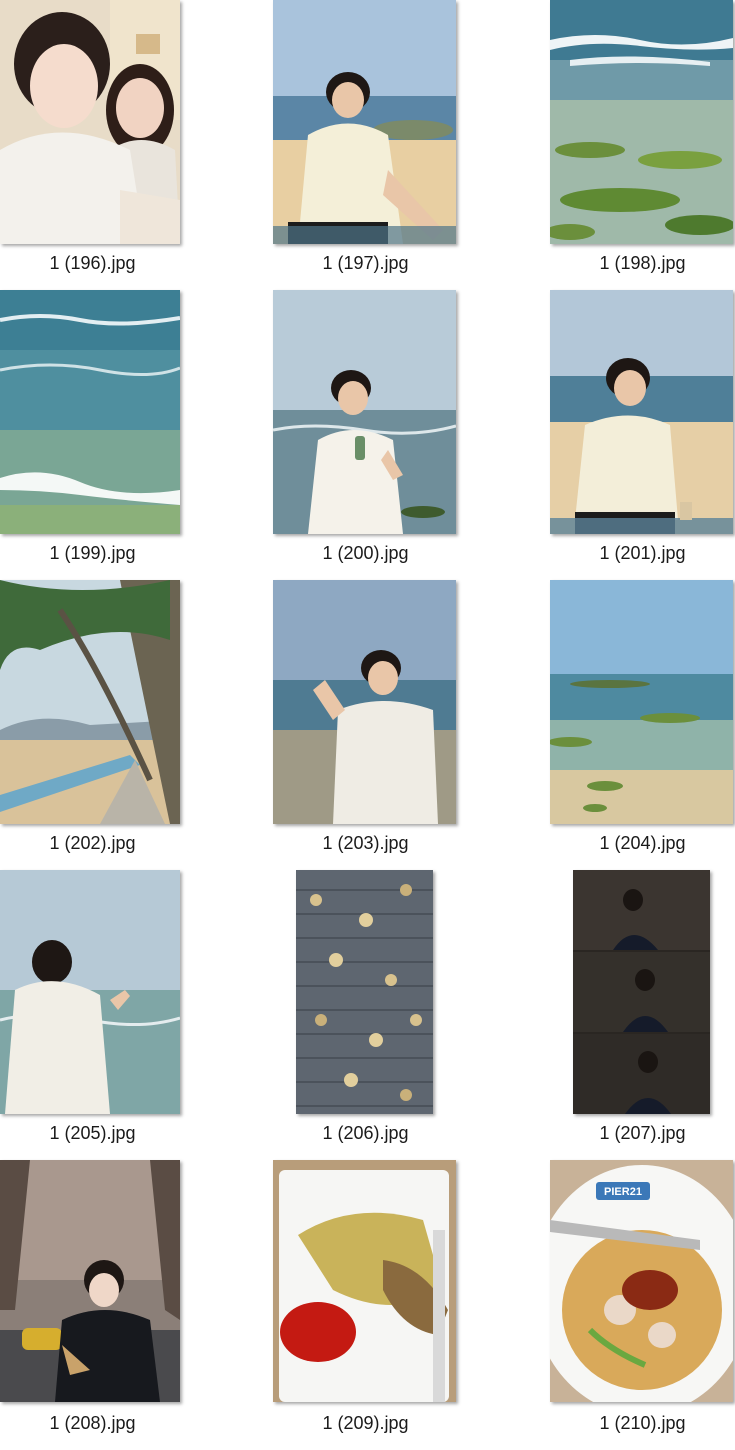 This screenshot has height=1450, width=735. Describe the element at coordinates (364, 1281) in the screenshot. I see `photo-food-plate-icon` at that location.